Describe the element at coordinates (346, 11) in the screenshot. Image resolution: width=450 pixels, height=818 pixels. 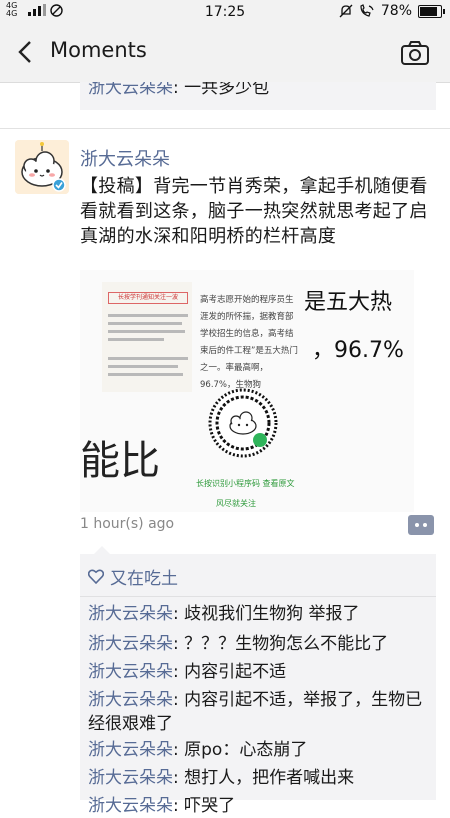
I see `mute-bell-icon` at that location.